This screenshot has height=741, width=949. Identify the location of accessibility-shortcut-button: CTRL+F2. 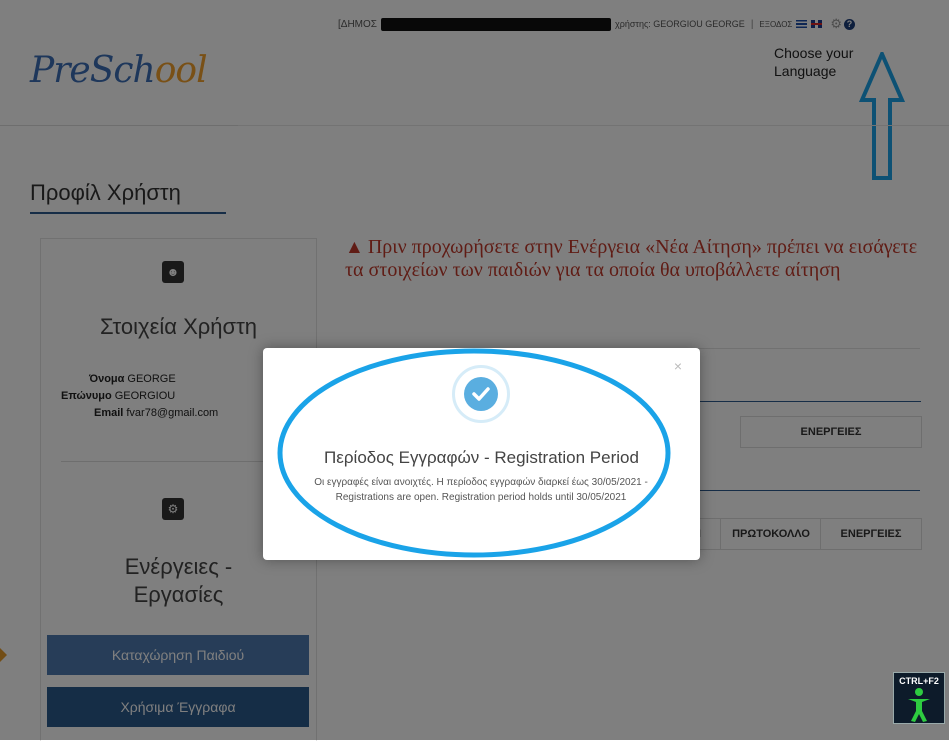
(919, 698).